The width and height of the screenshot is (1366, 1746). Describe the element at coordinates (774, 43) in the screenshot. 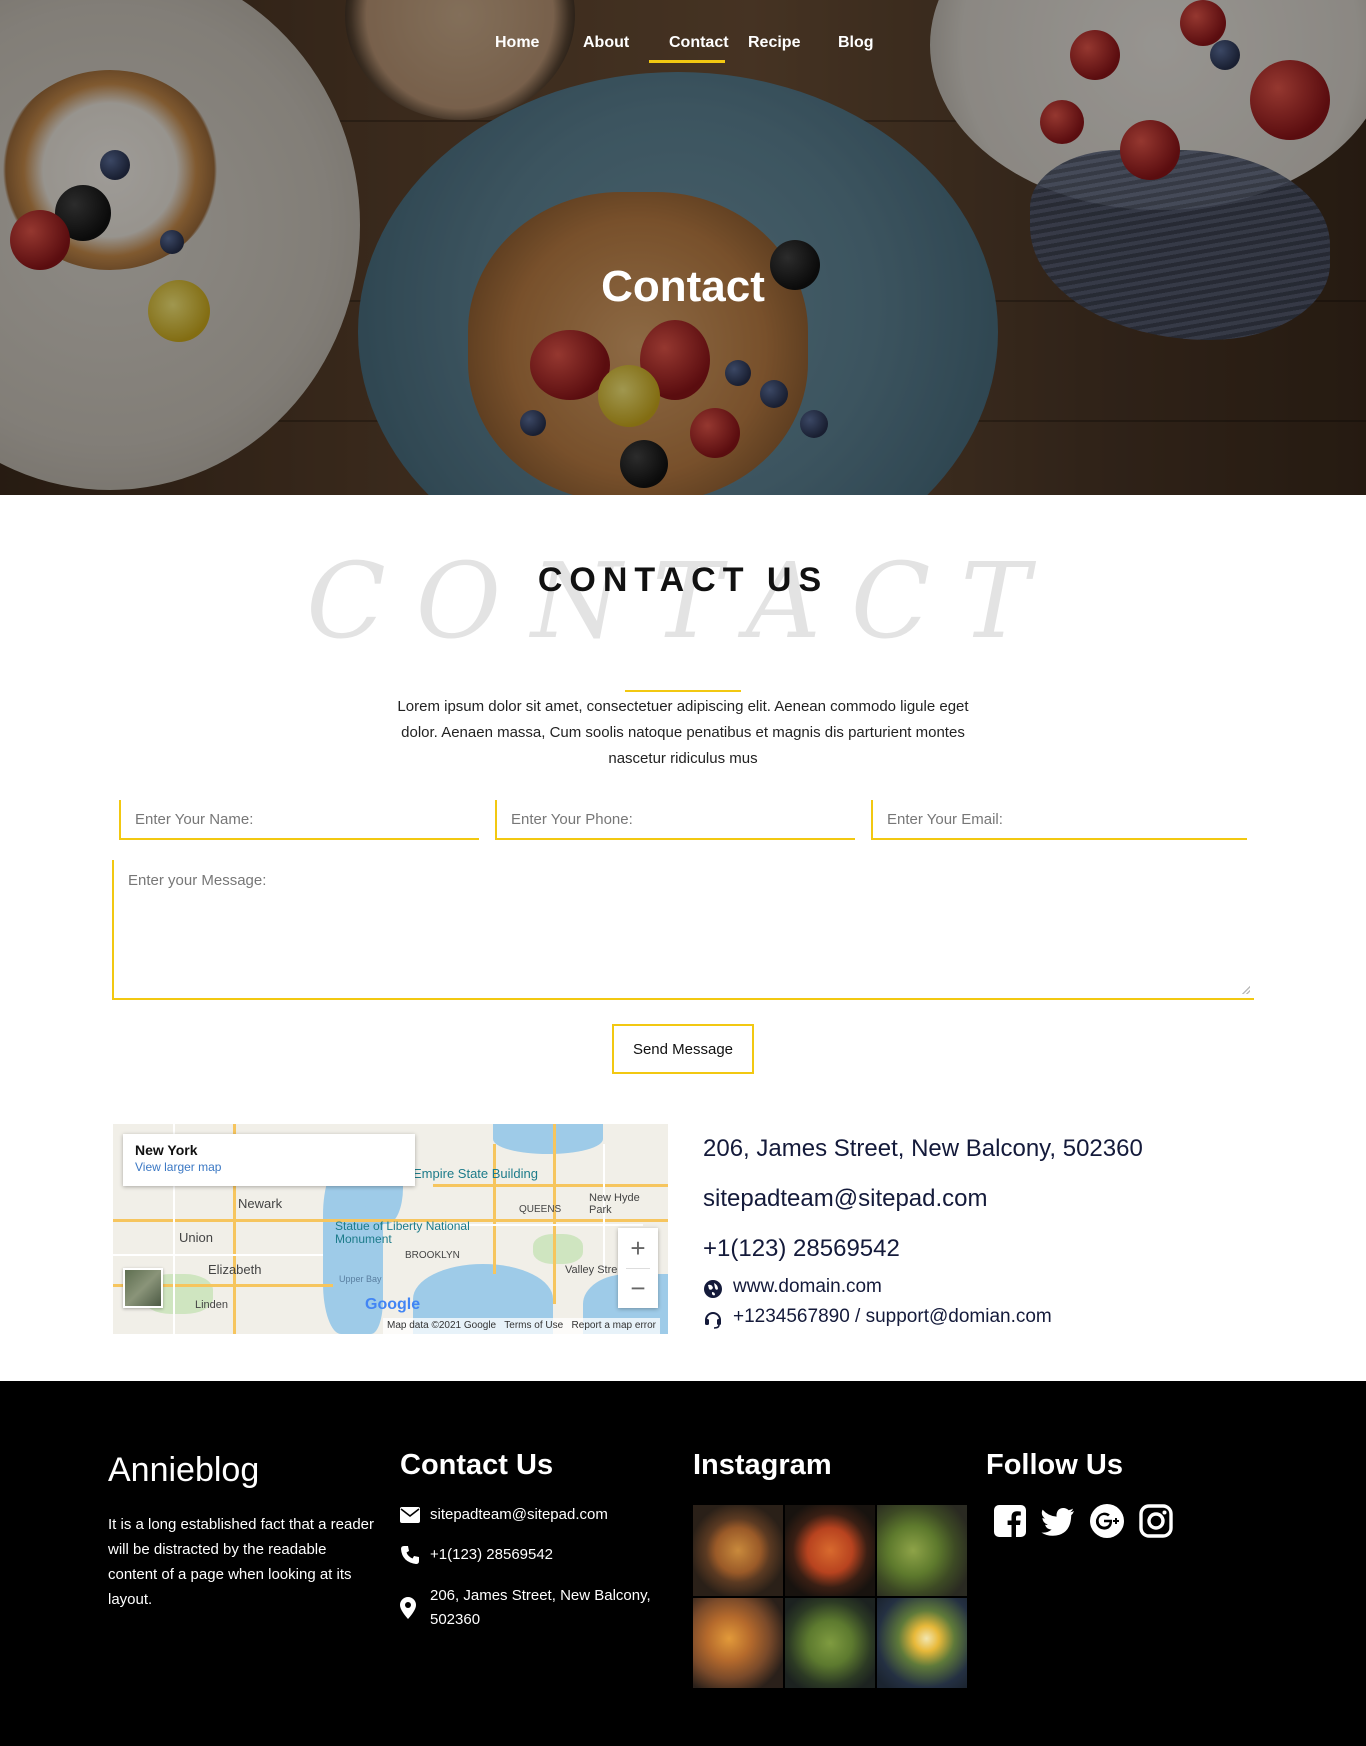

I see `nav-recipe: Recipe` at that location.